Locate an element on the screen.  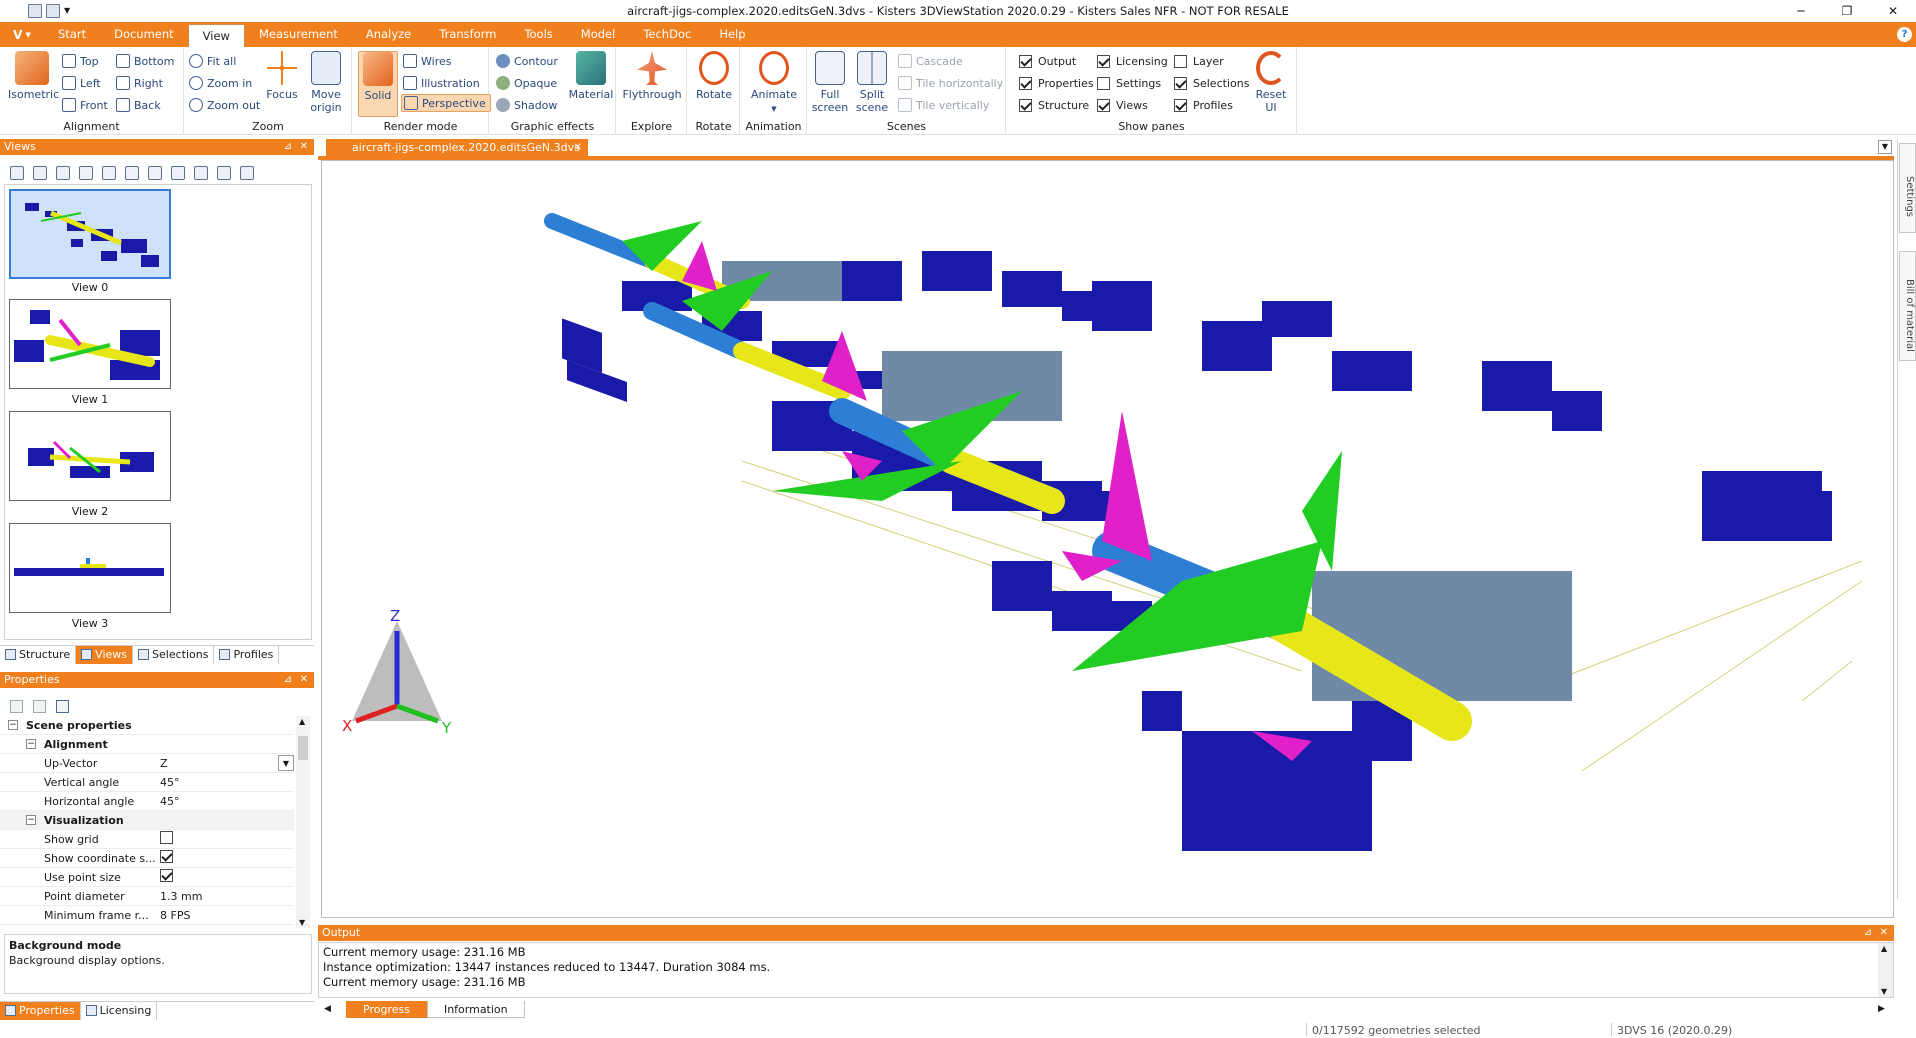
material-button: Material is located at coordinates (591, 76).